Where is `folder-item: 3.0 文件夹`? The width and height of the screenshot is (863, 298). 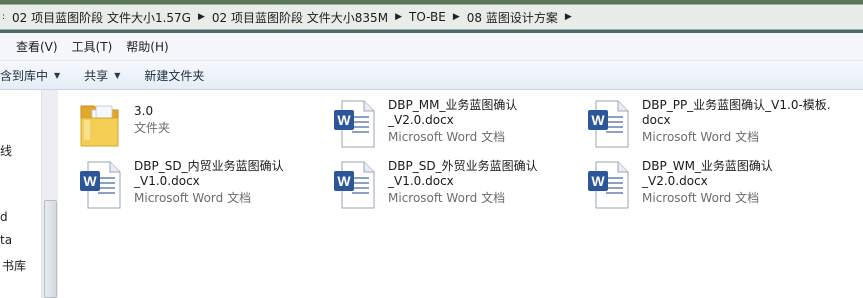
folder-item: 3.0 文件夹 is located at coordinates (198, 127).